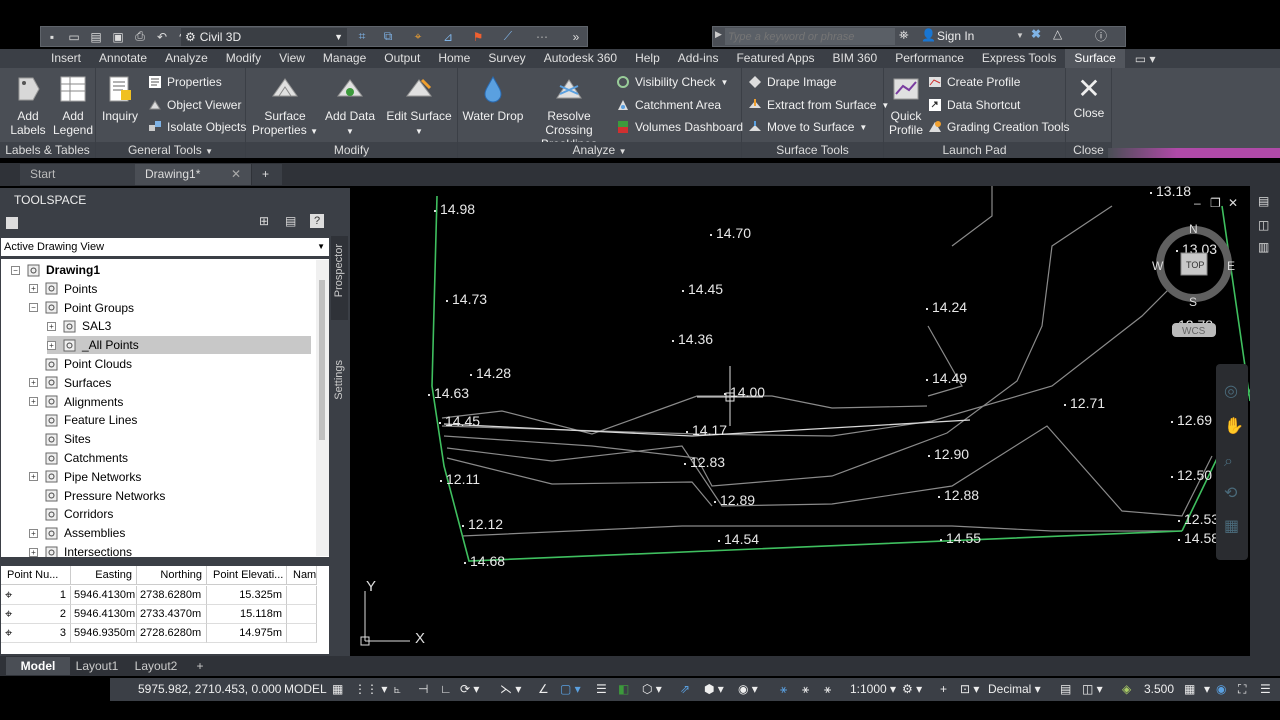 This screenshot has height=720, width=1280. Describe the element at coordinates (827, 689) in the screenshot. I see `annotation-scale-icon: ⚹` at that location.